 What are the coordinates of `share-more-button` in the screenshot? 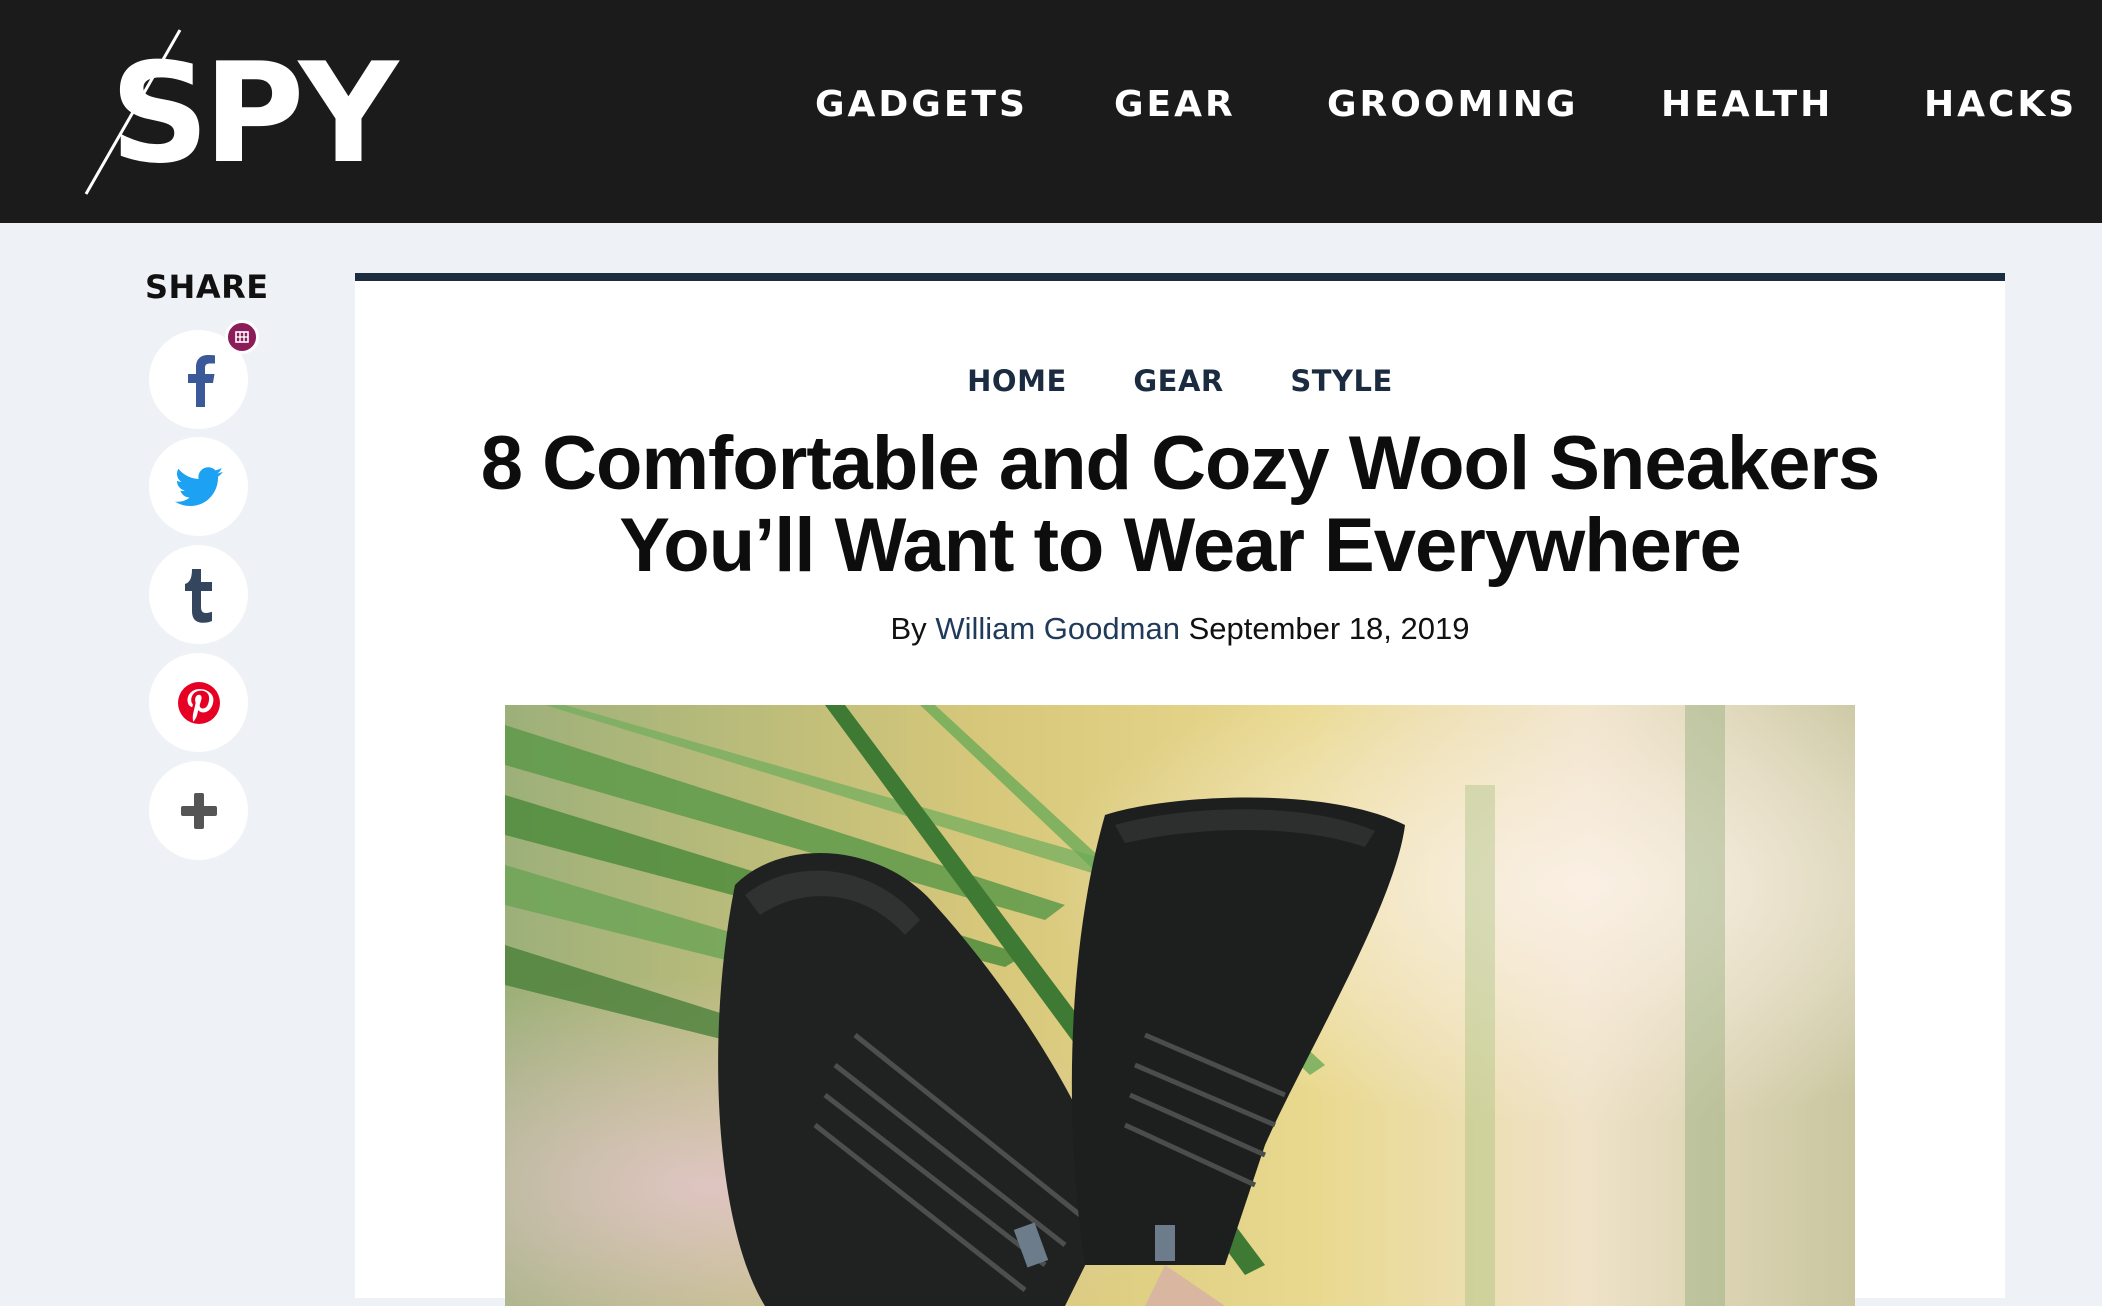 It's located at (198, 810).